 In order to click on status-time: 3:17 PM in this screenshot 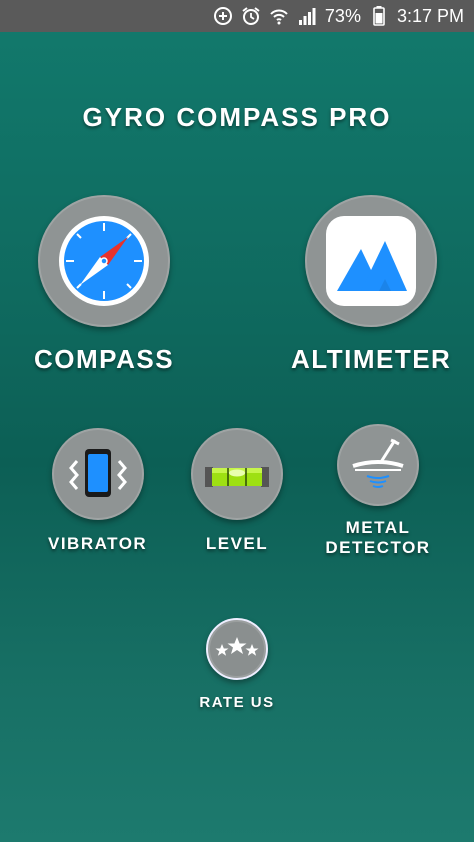, I will do `click(430, 15)`.